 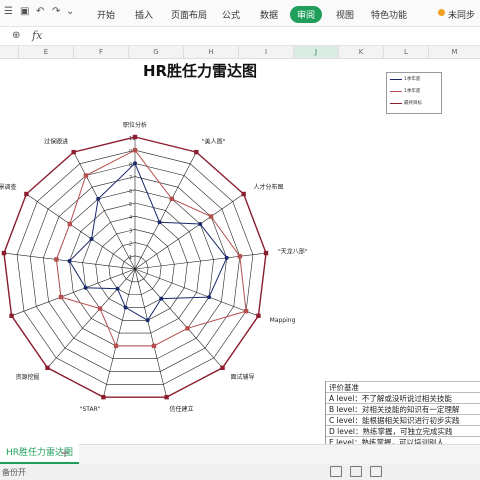 I want to click on menu-view: 视图, so click(x=345, y=14).